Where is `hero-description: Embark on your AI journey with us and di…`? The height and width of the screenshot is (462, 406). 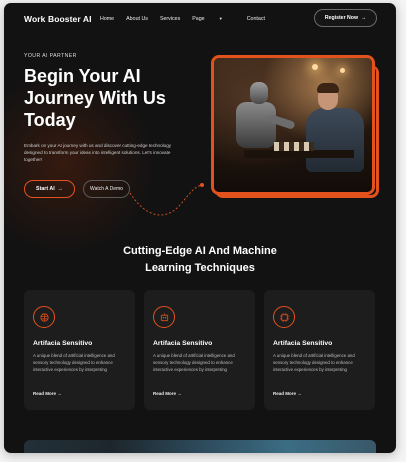
hero-description: Embark on your AI journey with us and di… is located at coordinates (98, 152).